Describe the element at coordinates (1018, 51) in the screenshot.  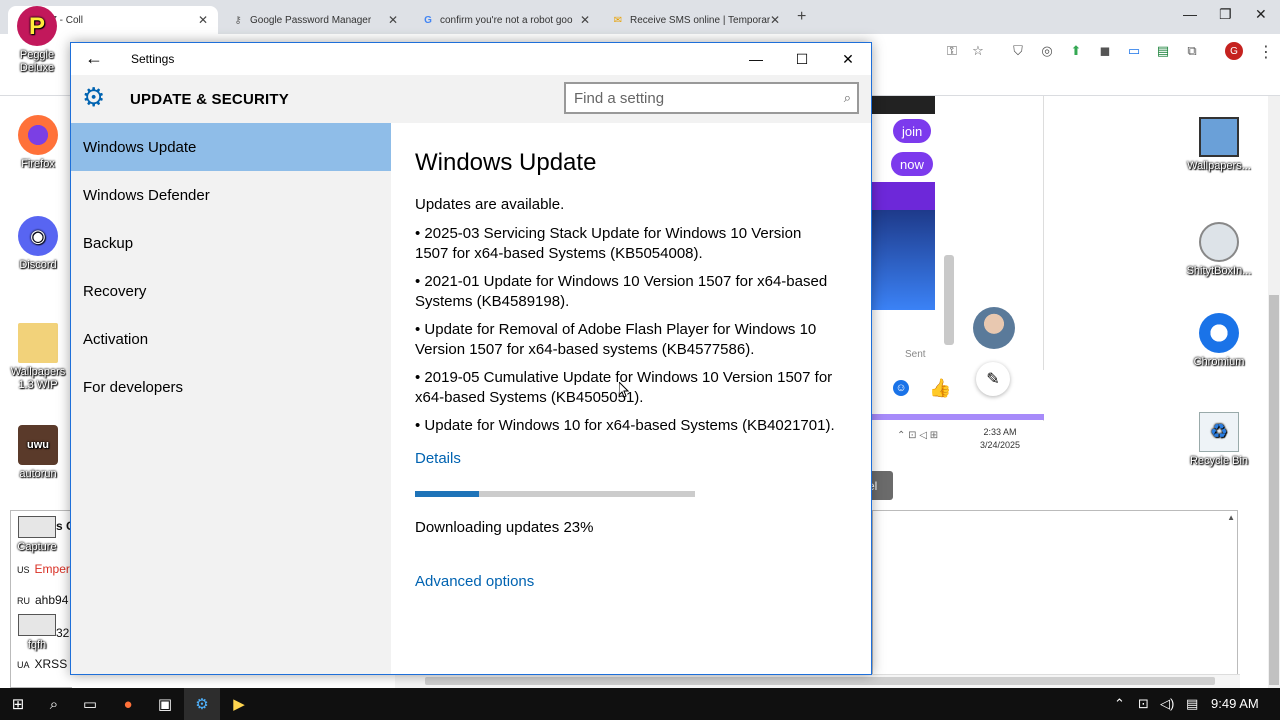
I see `shield-extension-icon: ⛉` at that location.